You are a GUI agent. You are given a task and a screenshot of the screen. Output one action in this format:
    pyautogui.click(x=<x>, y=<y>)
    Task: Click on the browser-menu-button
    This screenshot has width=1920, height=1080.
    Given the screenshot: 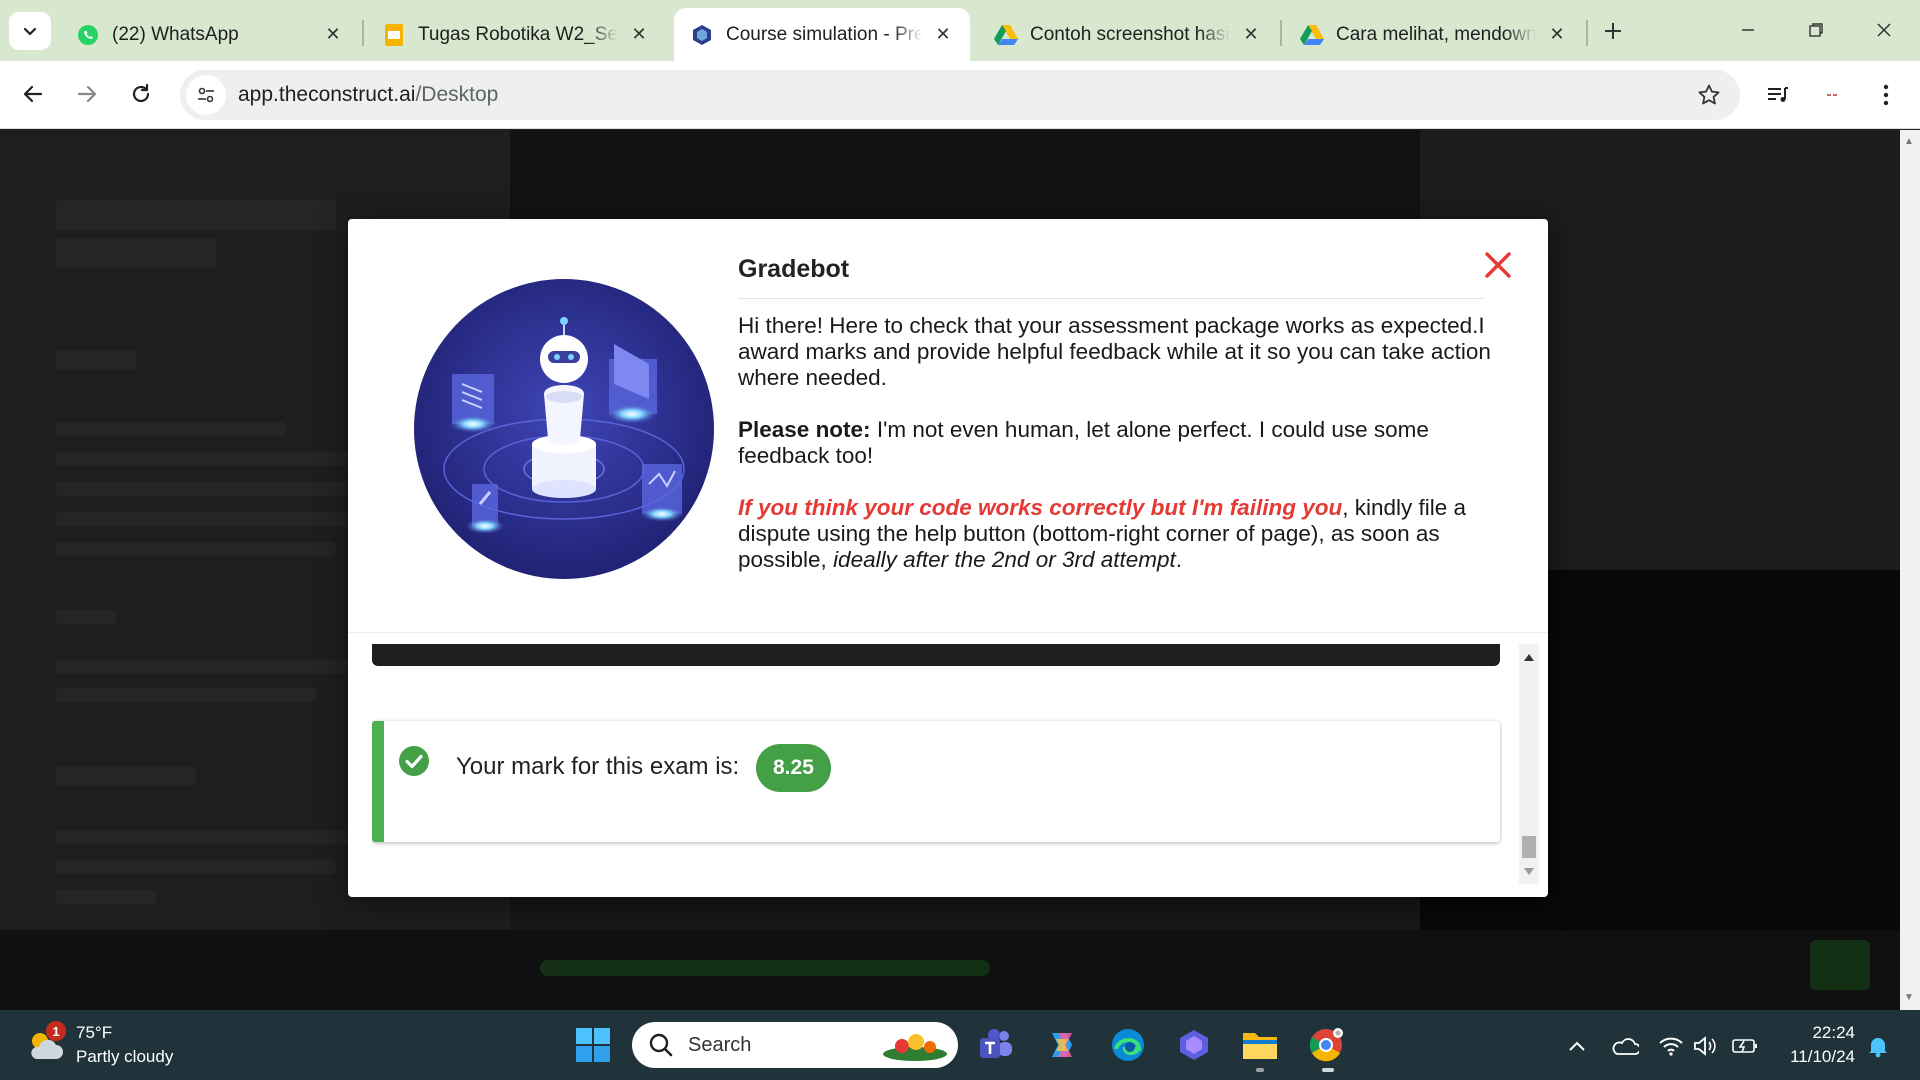 What is the action you would take?
    pyautogui.click(x=1886, y=95)
    